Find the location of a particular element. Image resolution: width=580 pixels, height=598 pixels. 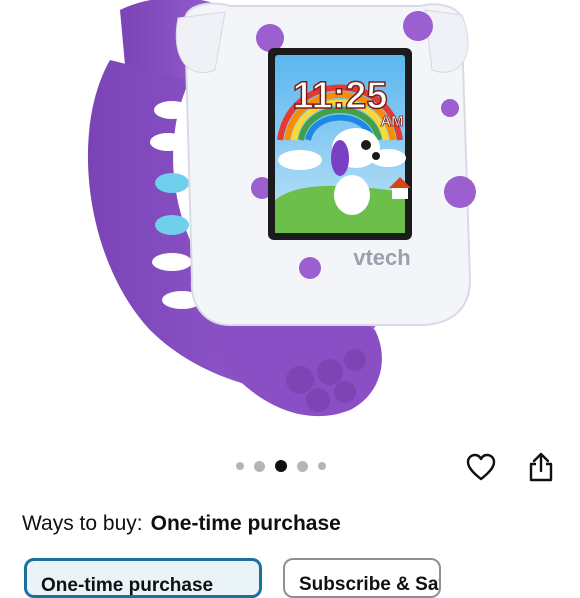

screen-time: 11:25 is located at coordinates (339, 96).